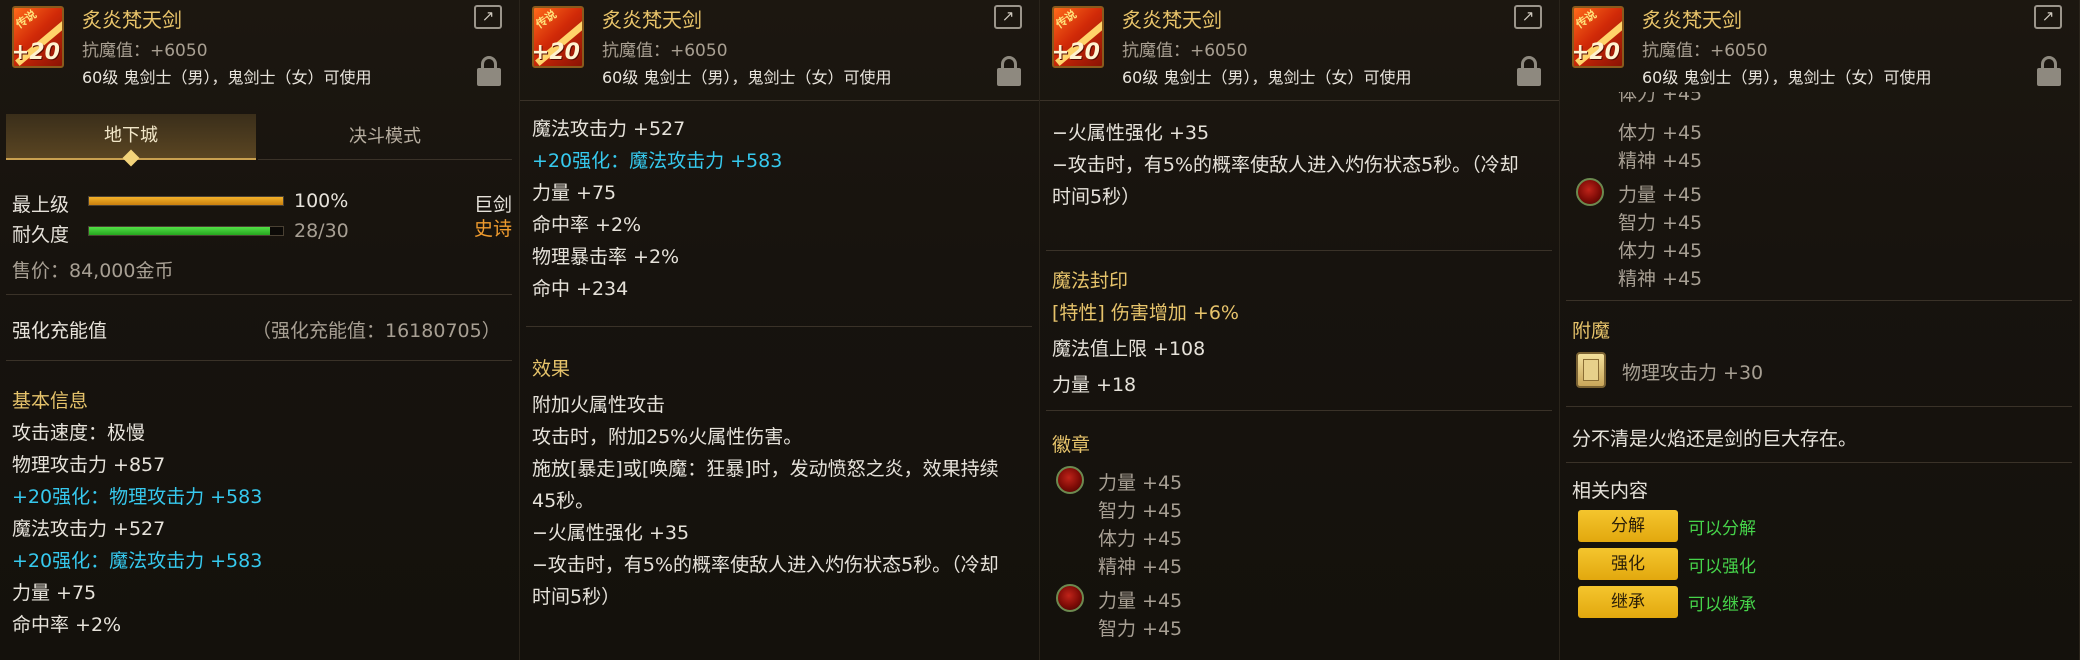  Describe the element at coordinates (1610, 491) in the screenshot. I see `related-title: 相关内容` at that location.